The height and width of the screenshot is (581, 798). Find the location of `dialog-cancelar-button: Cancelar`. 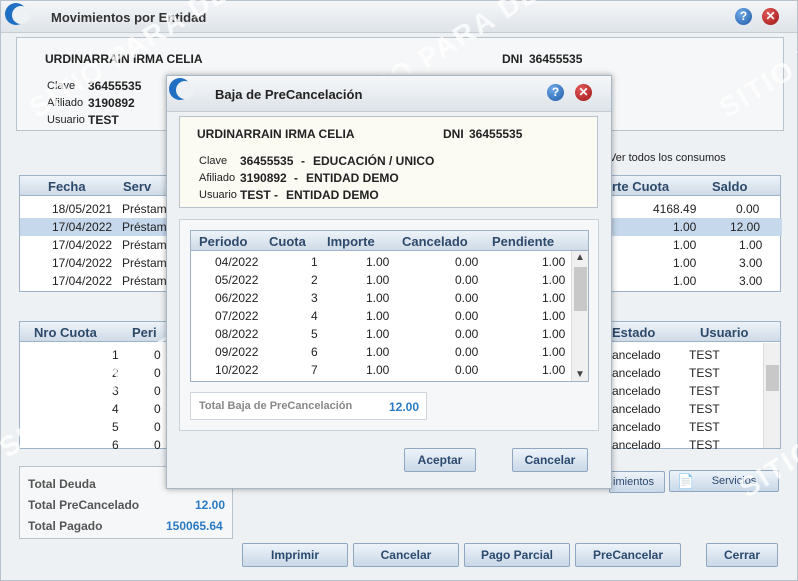

dialog-cancelar-button: Cancelar is located at coordinates (550, 460).